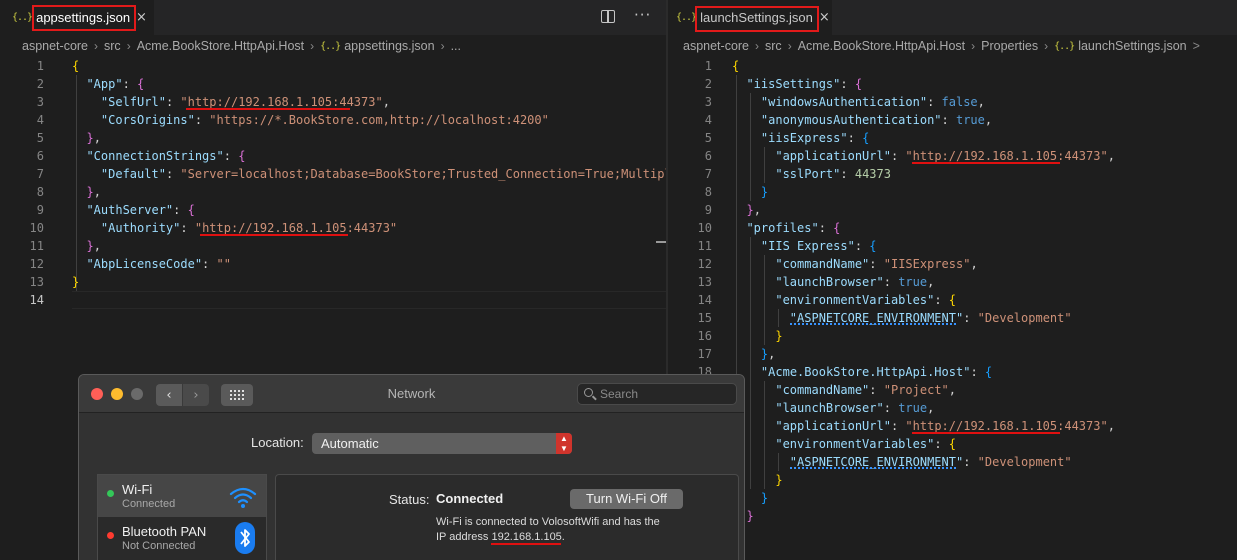  What do you see at coordinates (141, 156) in the screenshot?
I see `code-line: 6 "ConnectionStrings": {` at bounding box center [141, 156].